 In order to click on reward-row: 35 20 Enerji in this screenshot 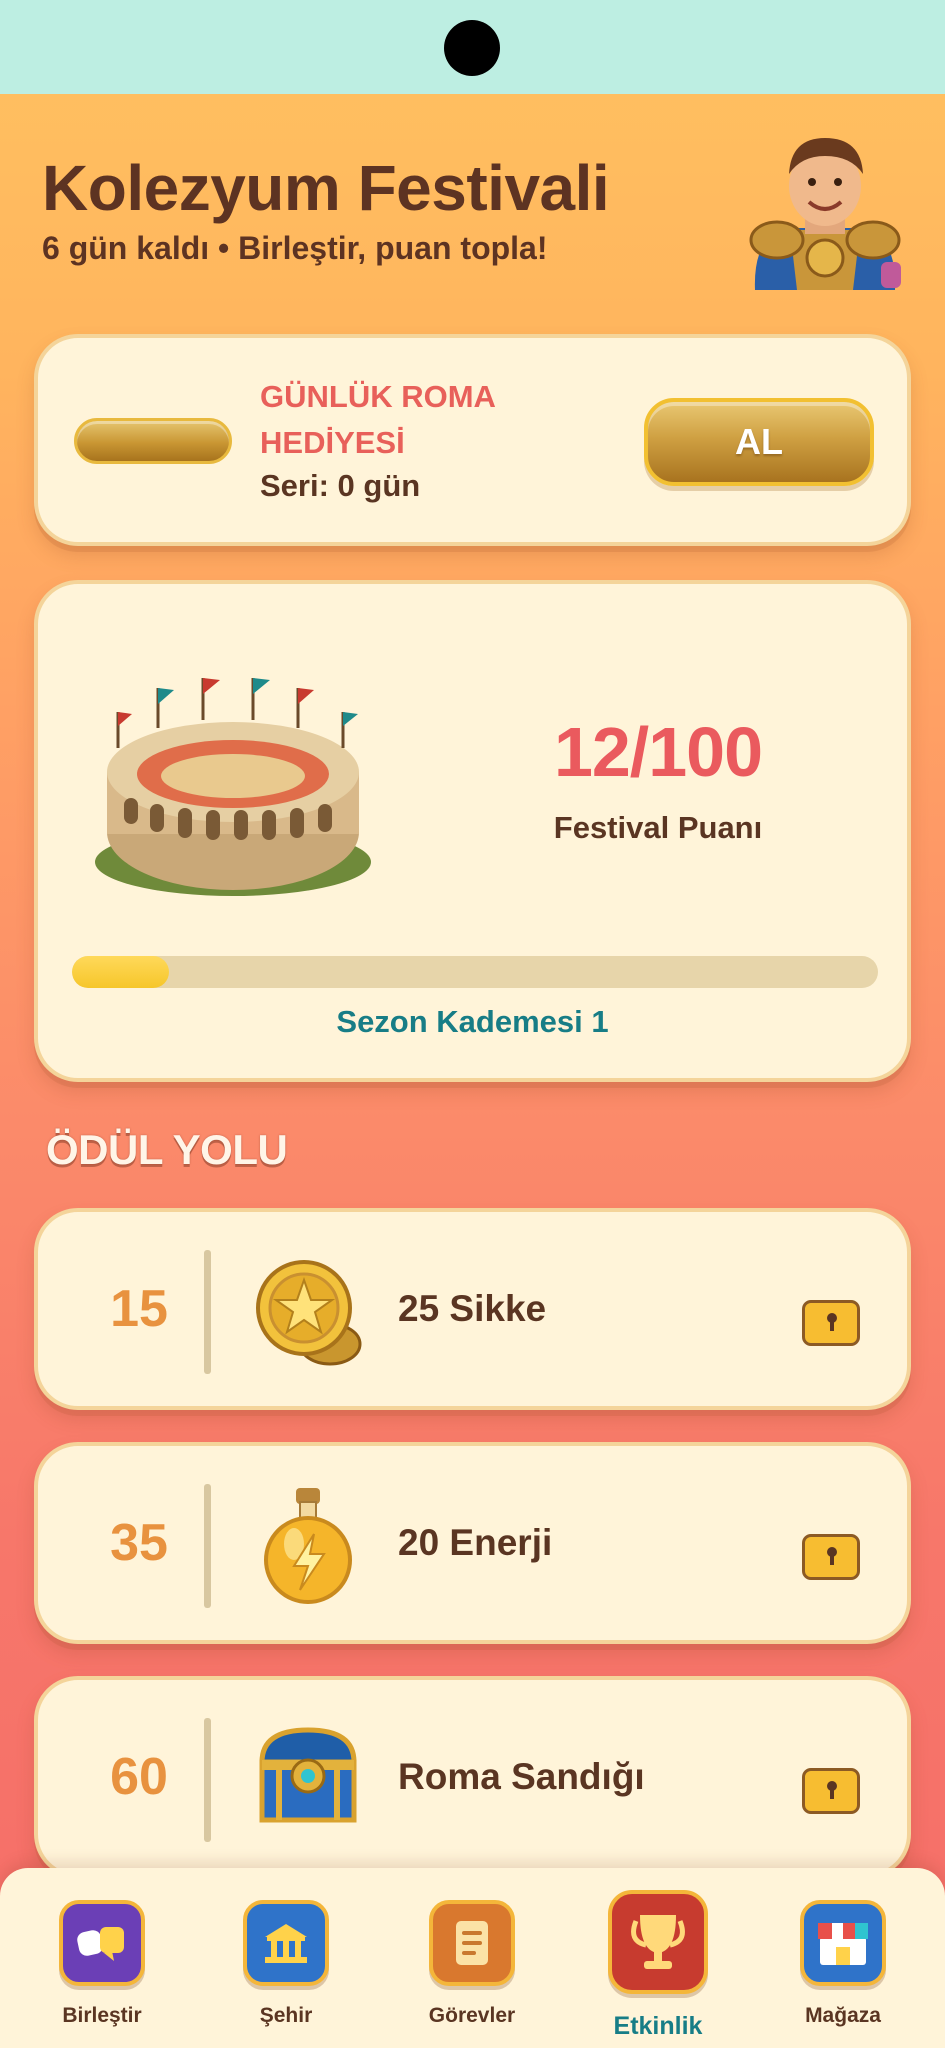, I will do `click(472, 1543)`.